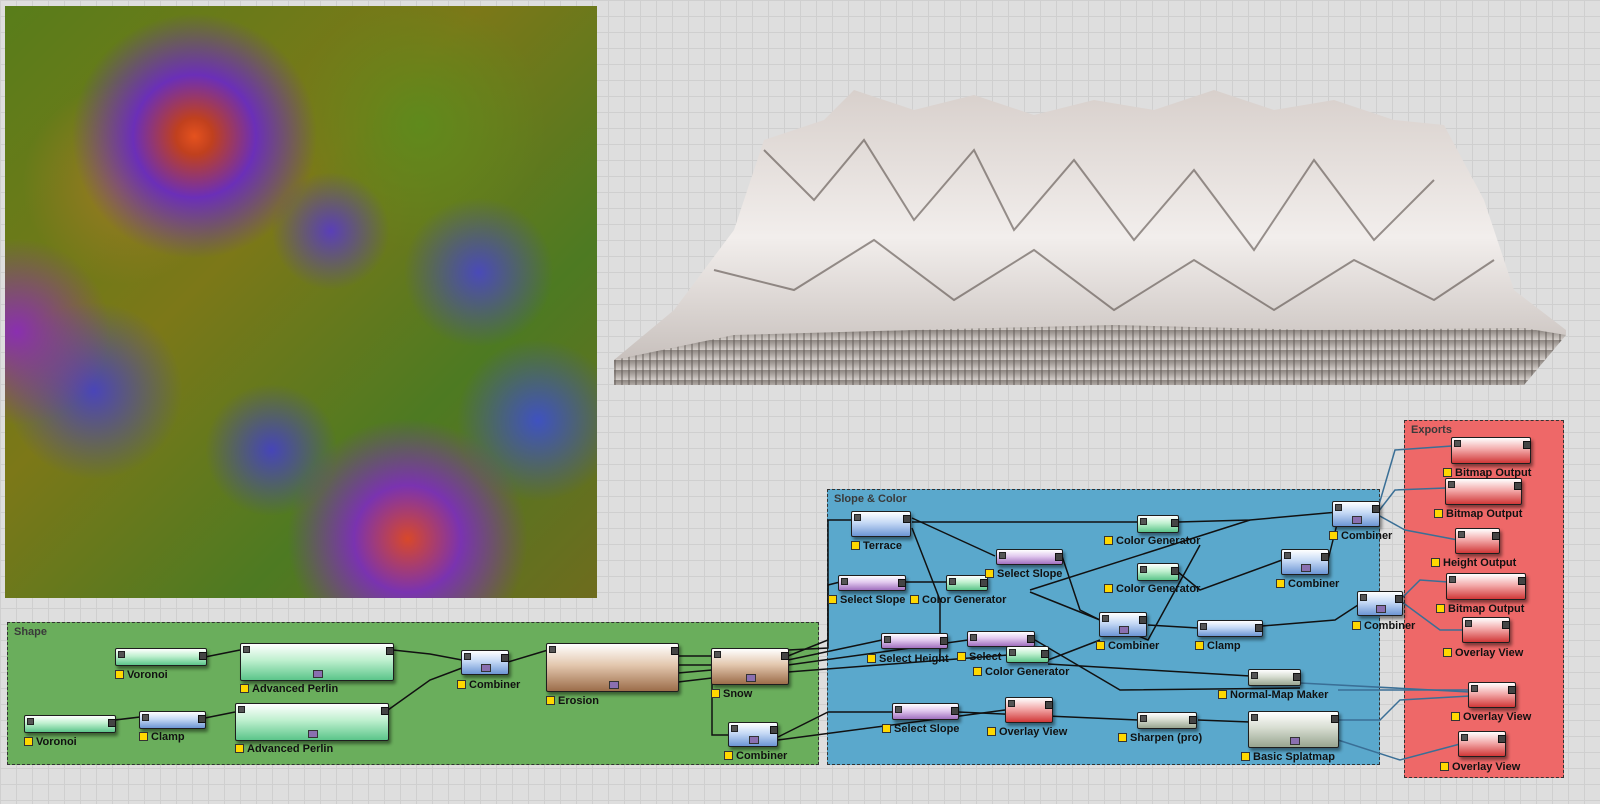  I want to click on select-height-node, so click(914, 641).